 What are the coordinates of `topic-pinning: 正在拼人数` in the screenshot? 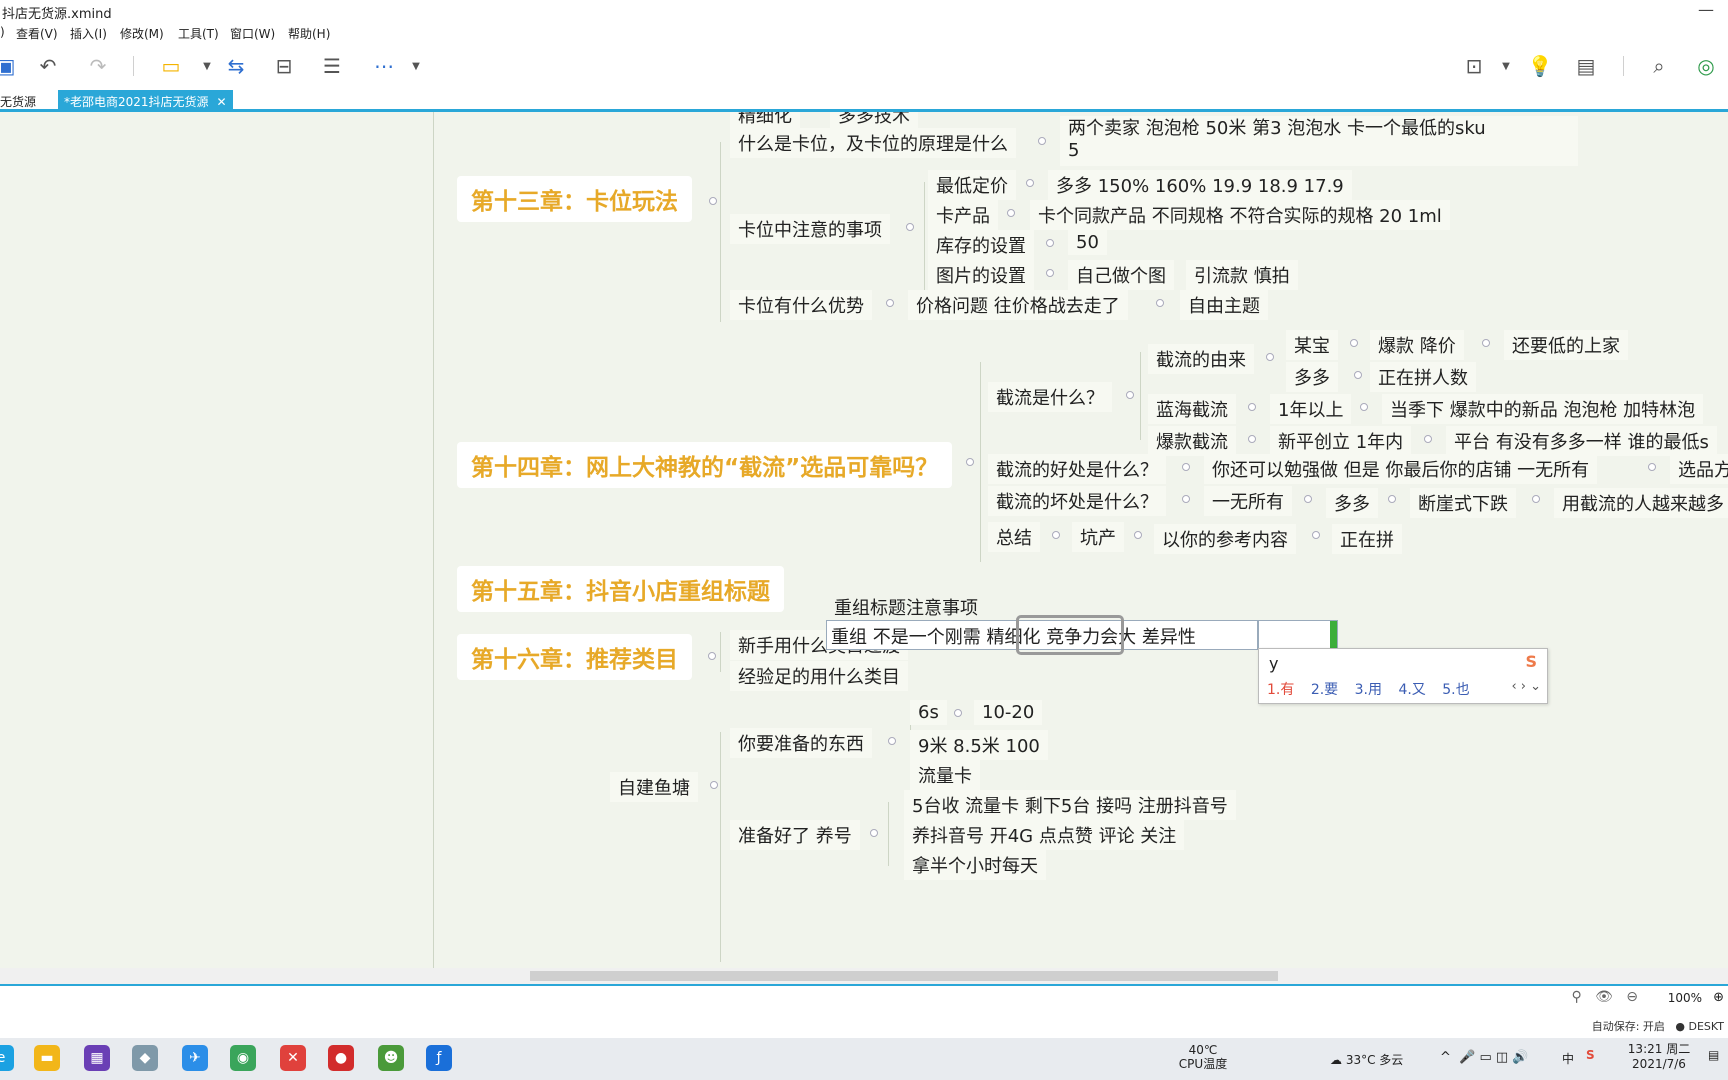 It's located at (1423, 377).